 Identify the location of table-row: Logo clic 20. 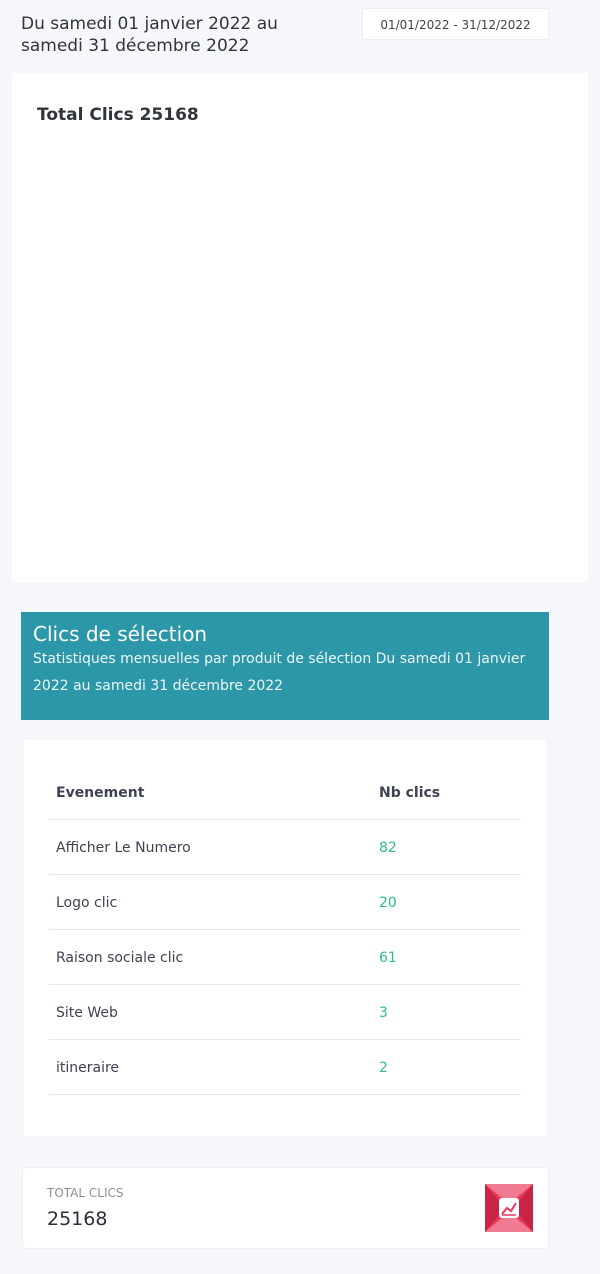
(285, 902).